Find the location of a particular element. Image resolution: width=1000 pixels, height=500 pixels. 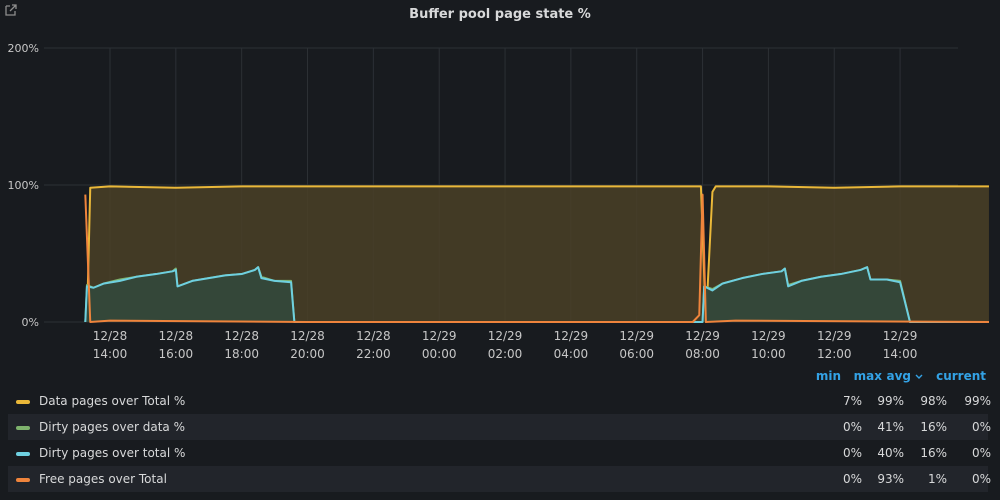

x-tick-time: 00:00 is located at coordinates (439, 354).